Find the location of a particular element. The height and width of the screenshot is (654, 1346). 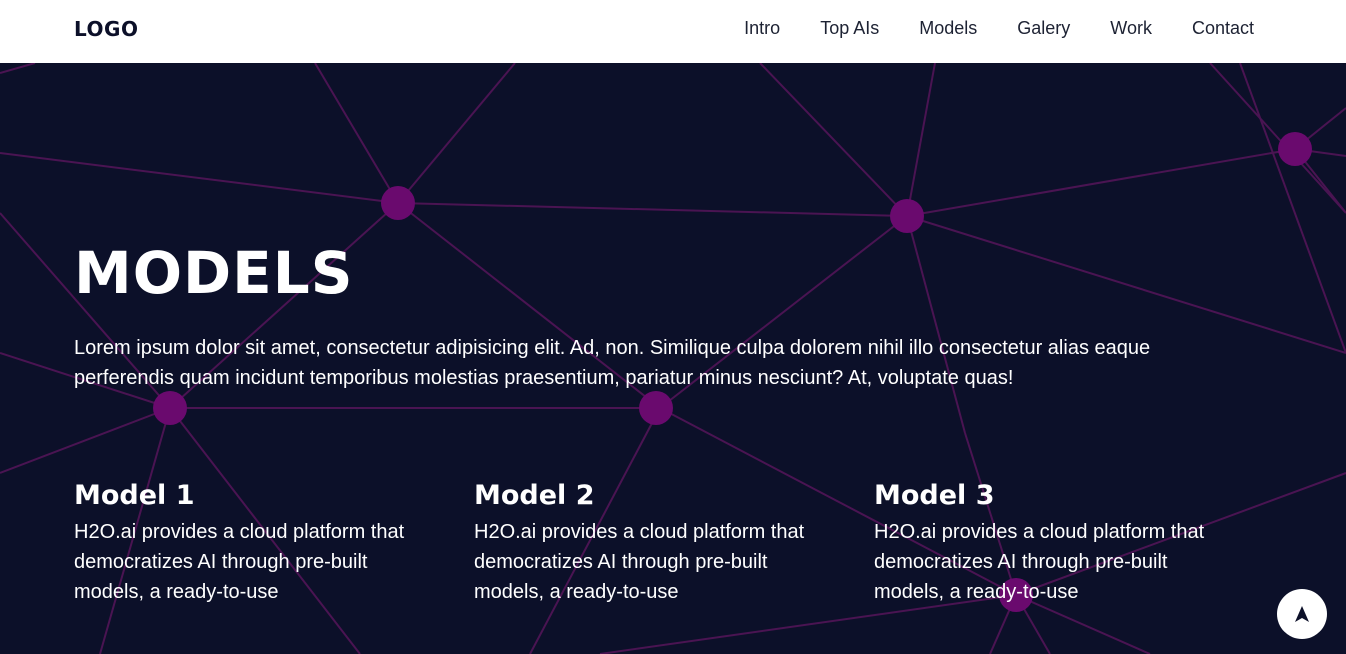

nav-link-galery: Galery is located at coordinates (1043, 28).